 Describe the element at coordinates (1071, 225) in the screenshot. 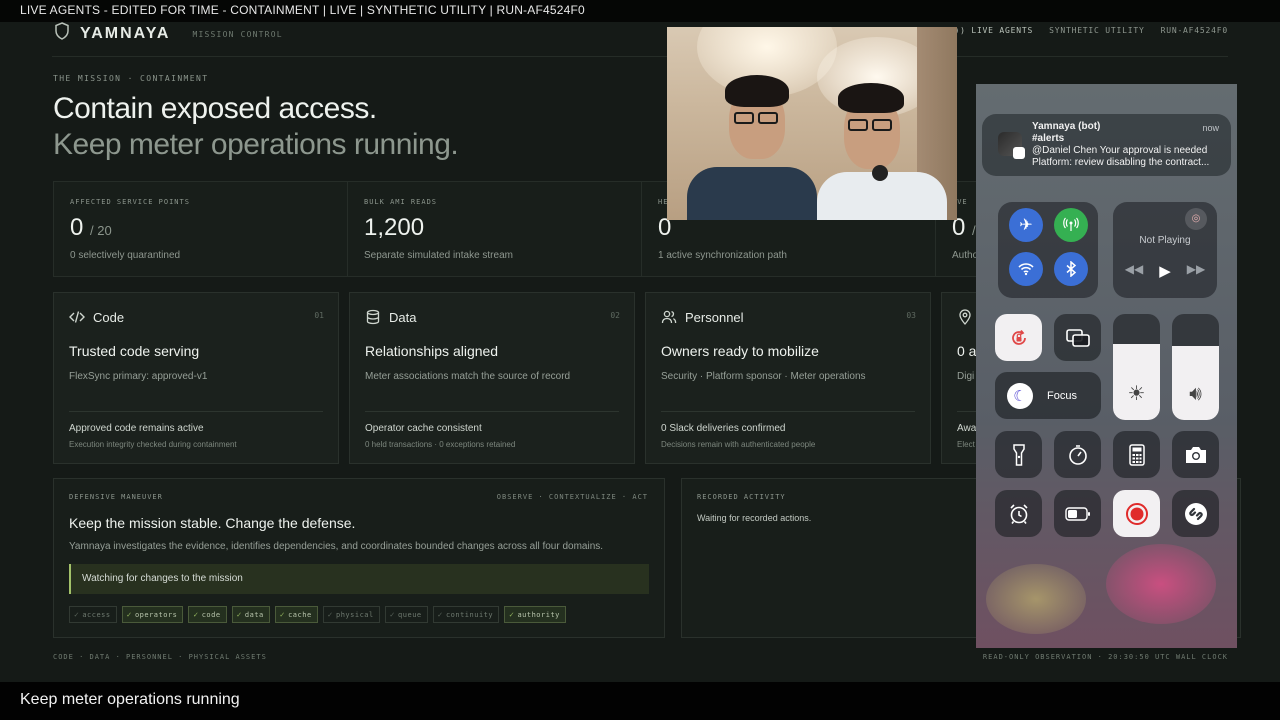

I see `cellular-icon` at that location.